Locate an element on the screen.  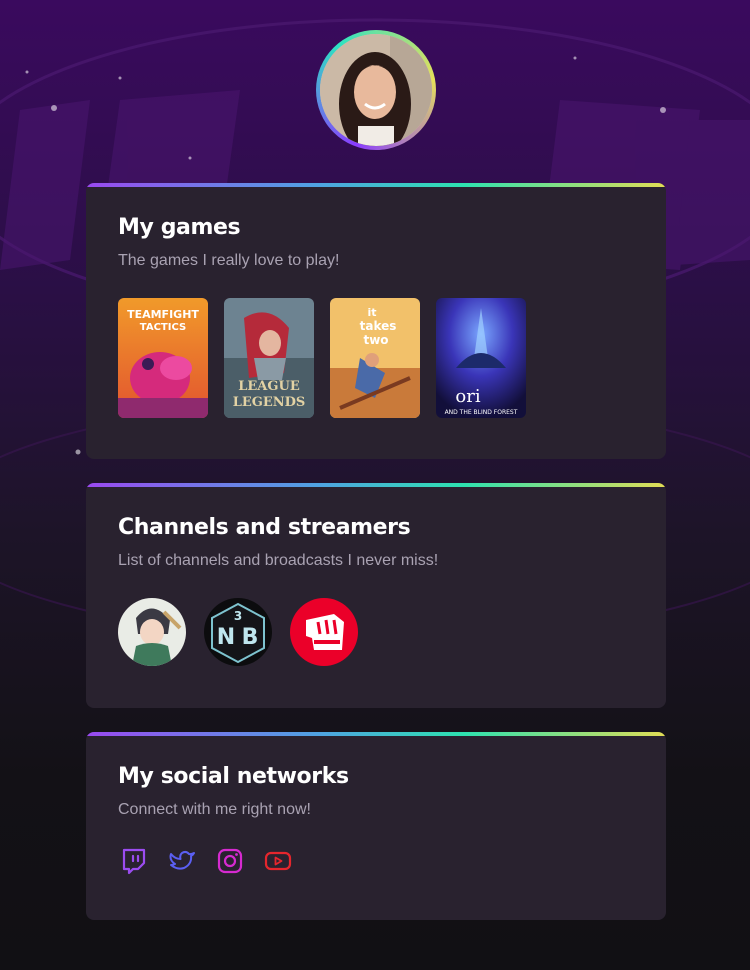
svg-text: TACTICS is located at coordinates (163, 327).